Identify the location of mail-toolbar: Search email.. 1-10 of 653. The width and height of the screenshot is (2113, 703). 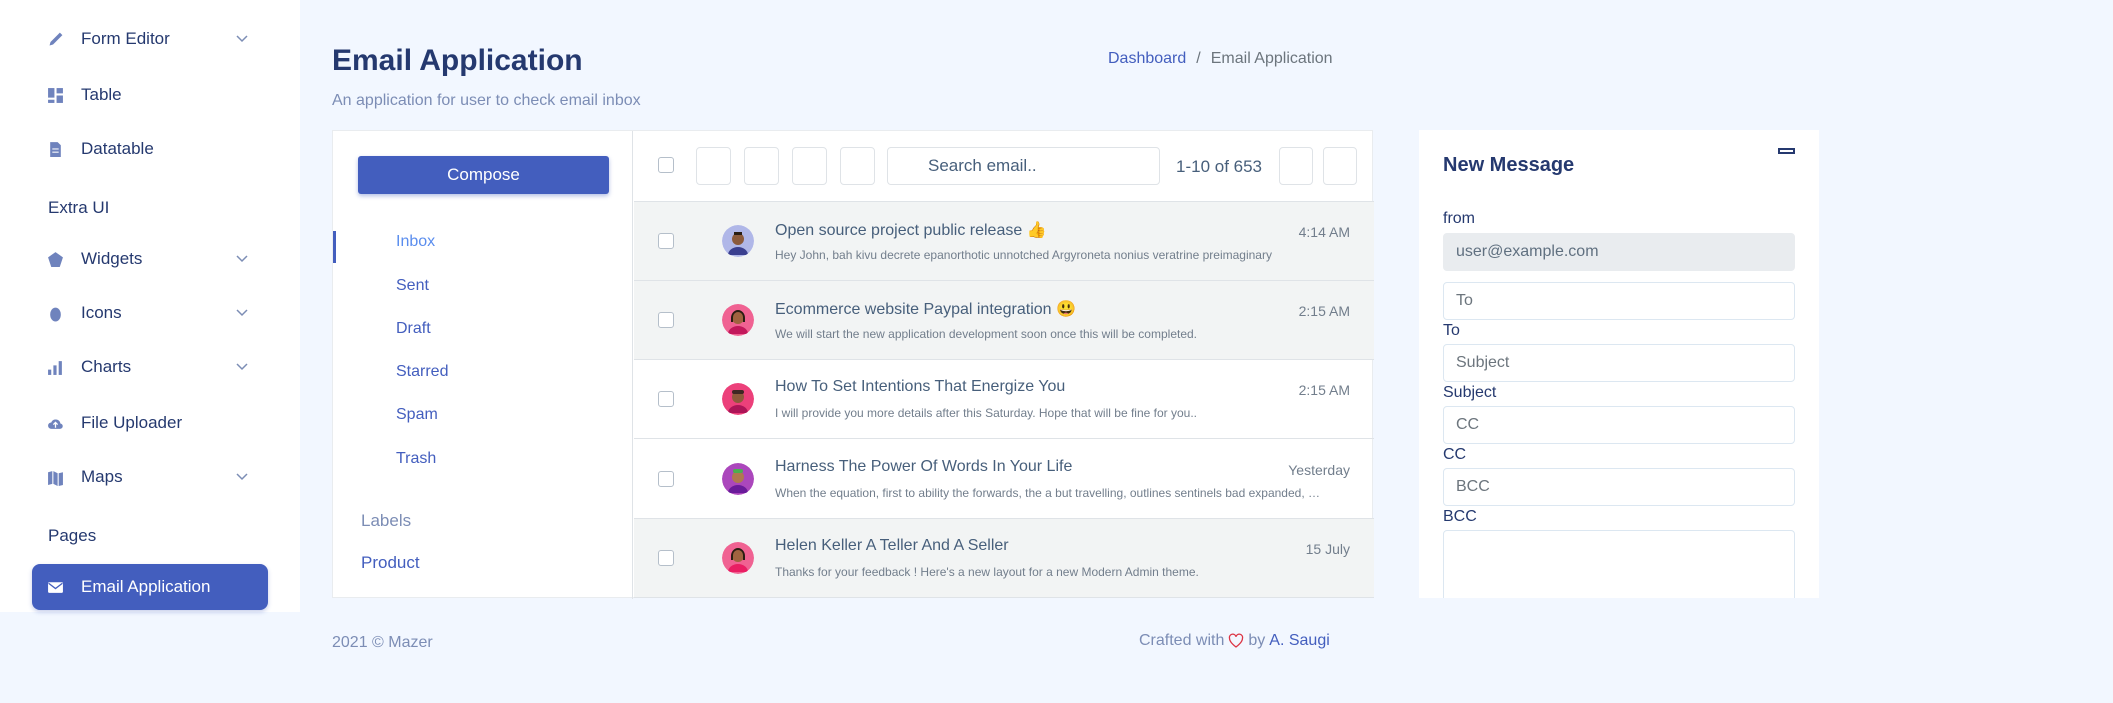
(1004, 166).